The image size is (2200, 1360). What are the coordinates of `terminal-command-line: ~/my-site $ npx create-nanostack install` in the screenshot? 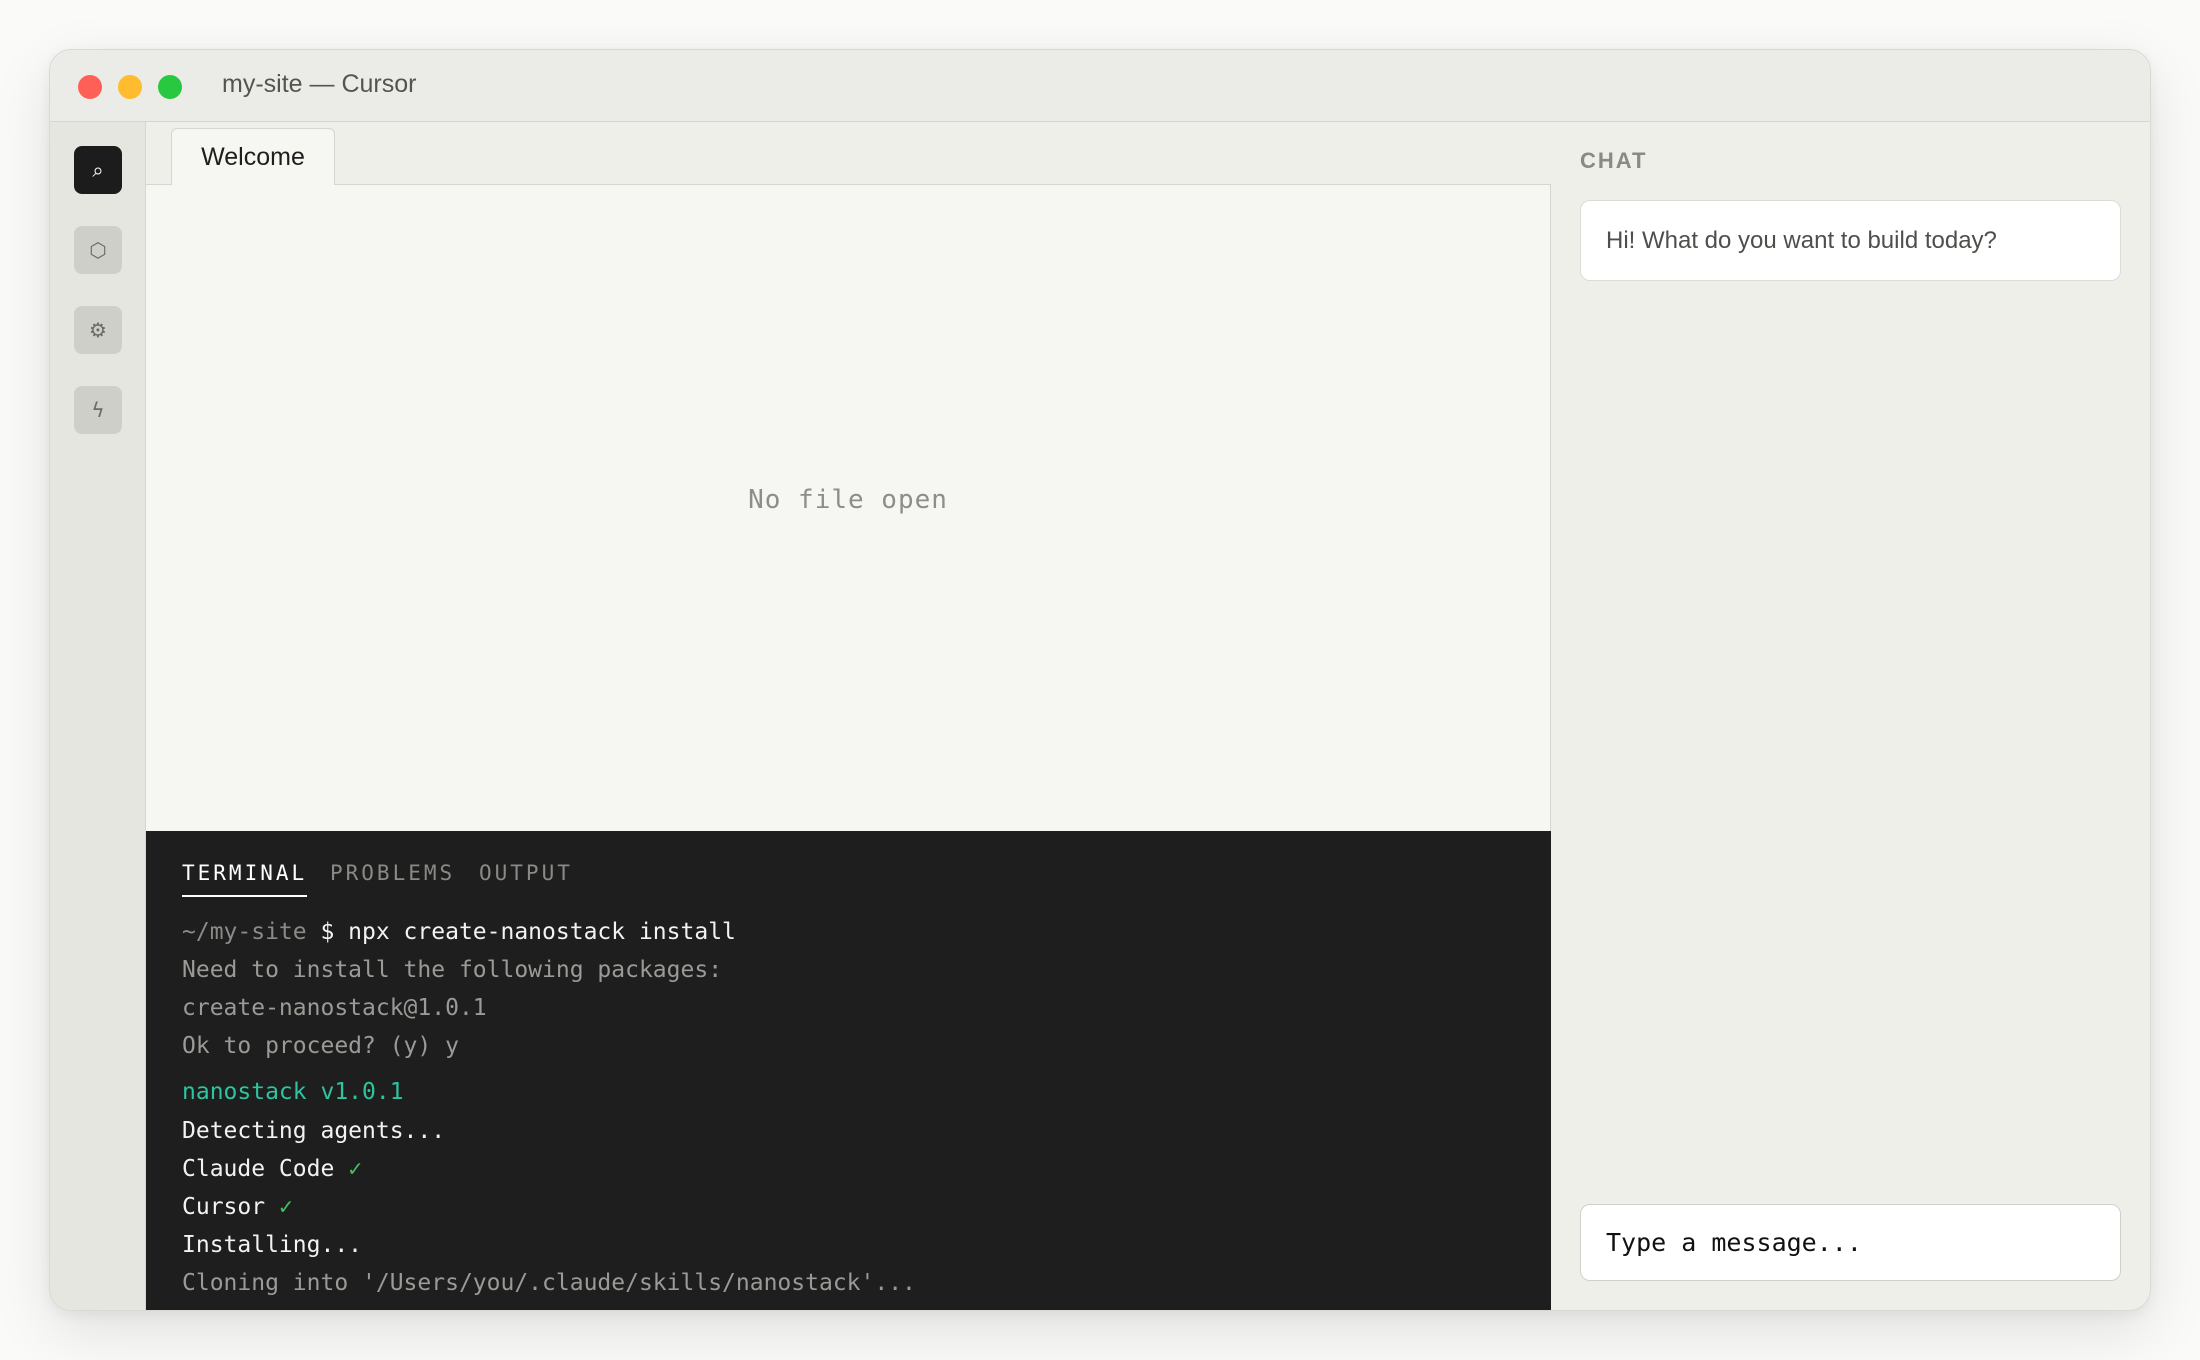 It's located at (459, 932).